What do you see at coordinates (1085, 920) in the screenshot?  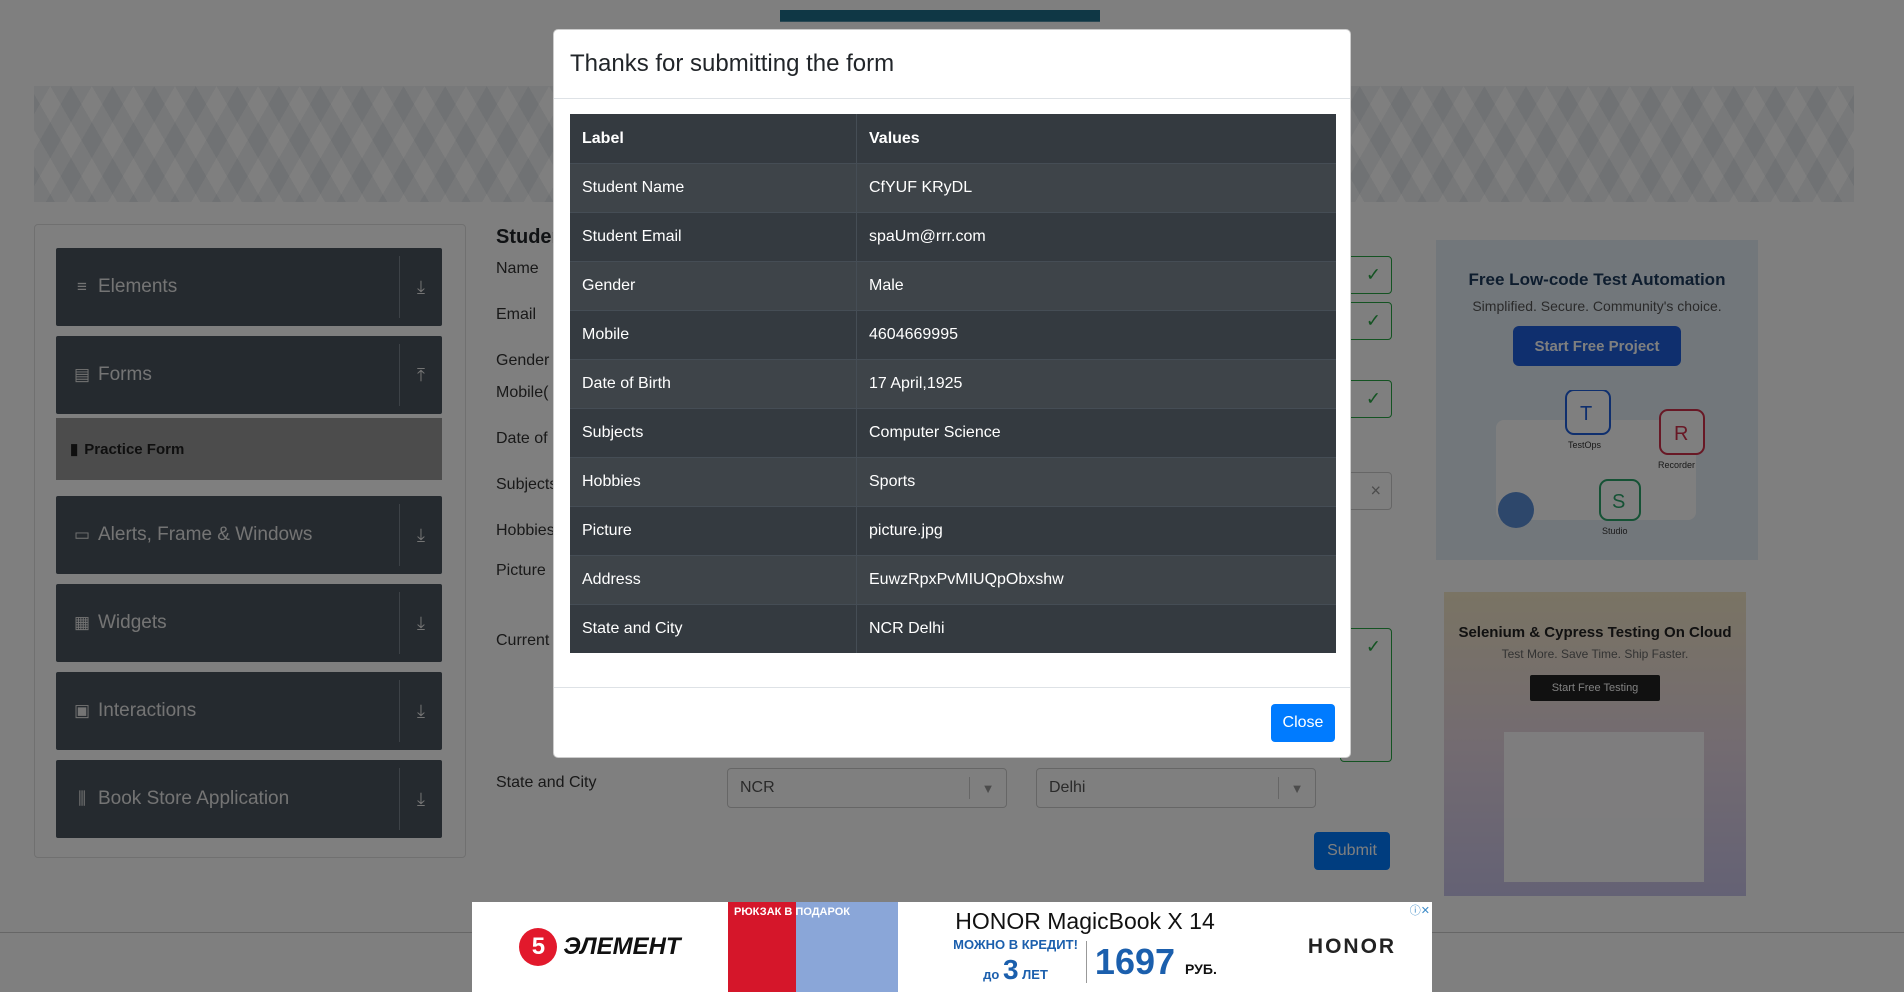 I see `product-name: HONOR MagicBook X 14` at bounding box center [1085, 920].